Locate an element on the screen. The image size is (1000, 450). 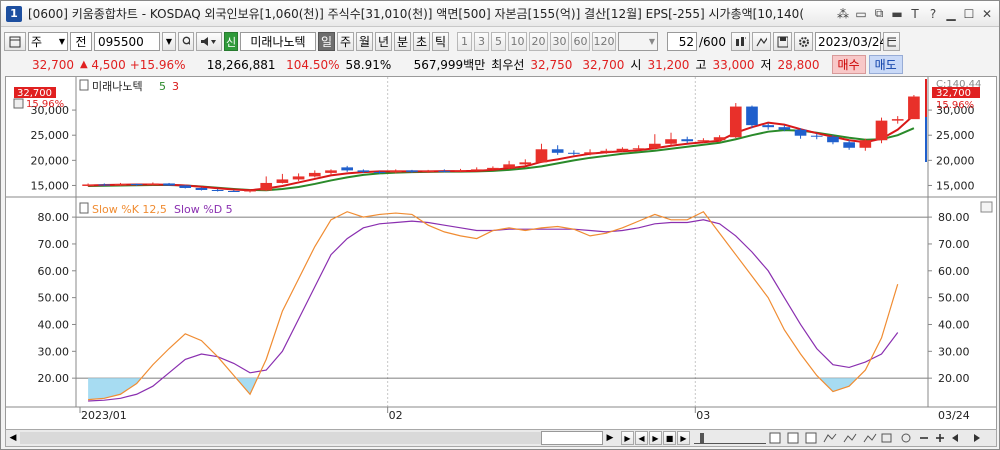
minimize-bar-icon: ▬ is located at coordinates (897, 13).